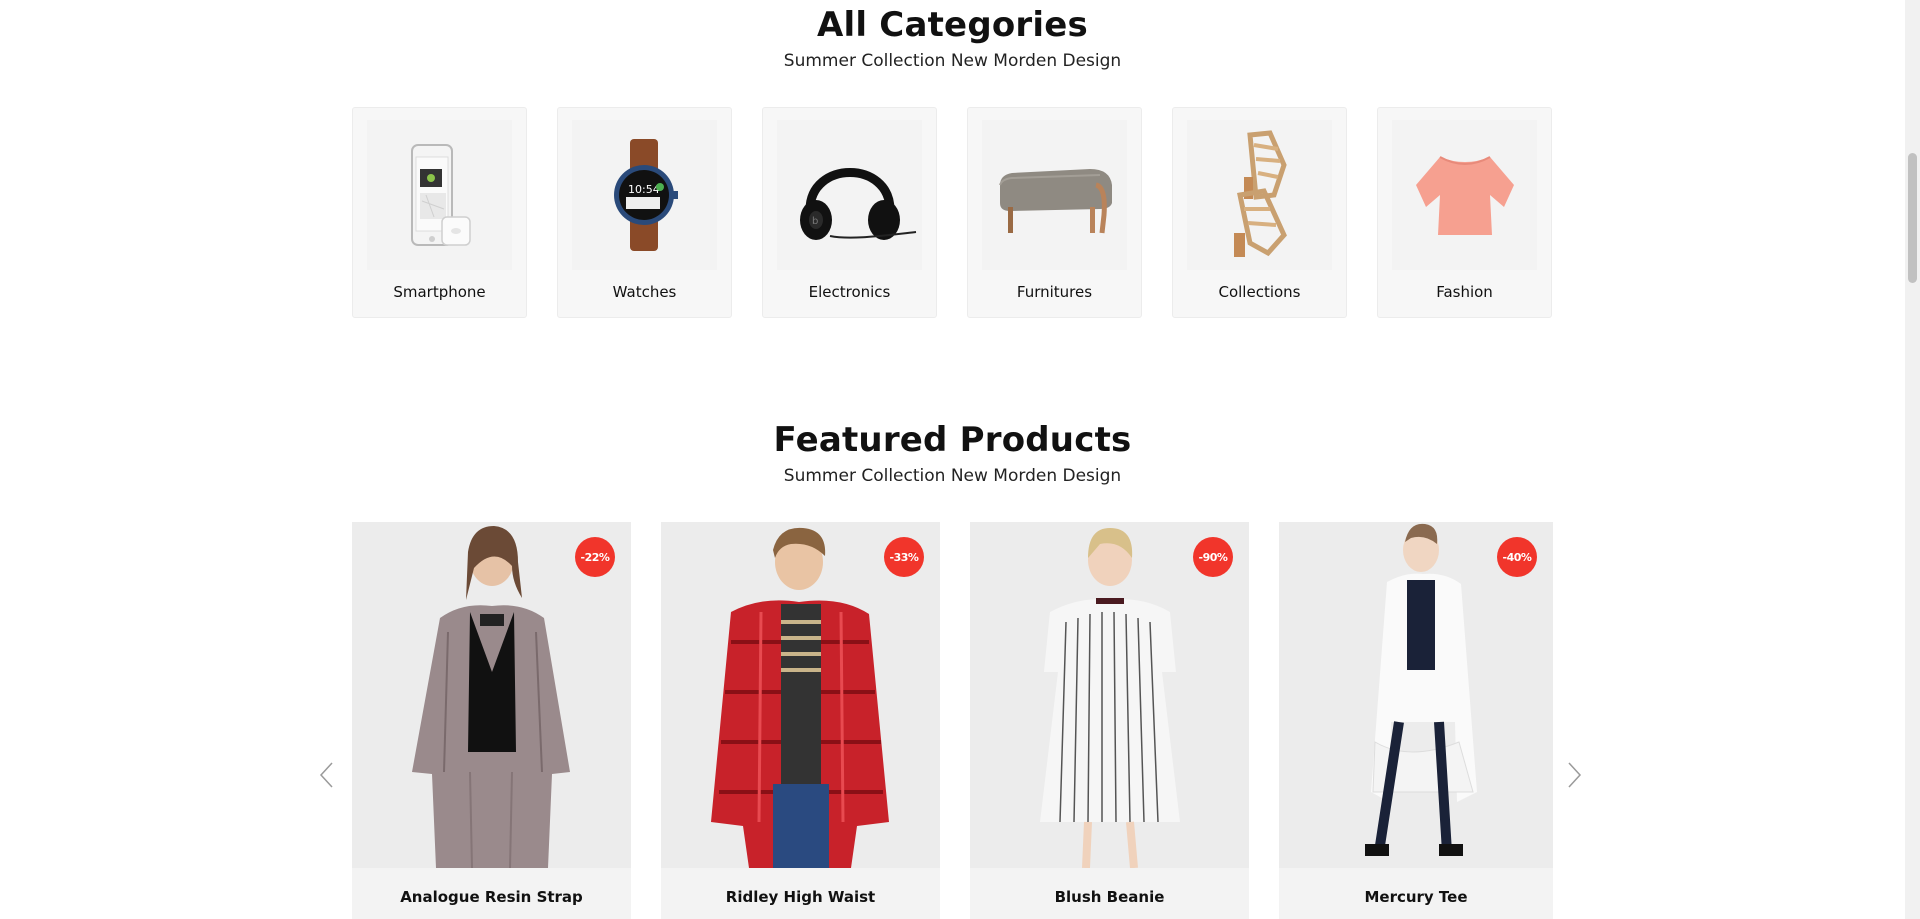 The width and height of the screenshot is (1920, 919). What do you see at coordinates (439, 292) in the screenshot?
I see `category-label: Smartphone` at bounding box center [439, 292].